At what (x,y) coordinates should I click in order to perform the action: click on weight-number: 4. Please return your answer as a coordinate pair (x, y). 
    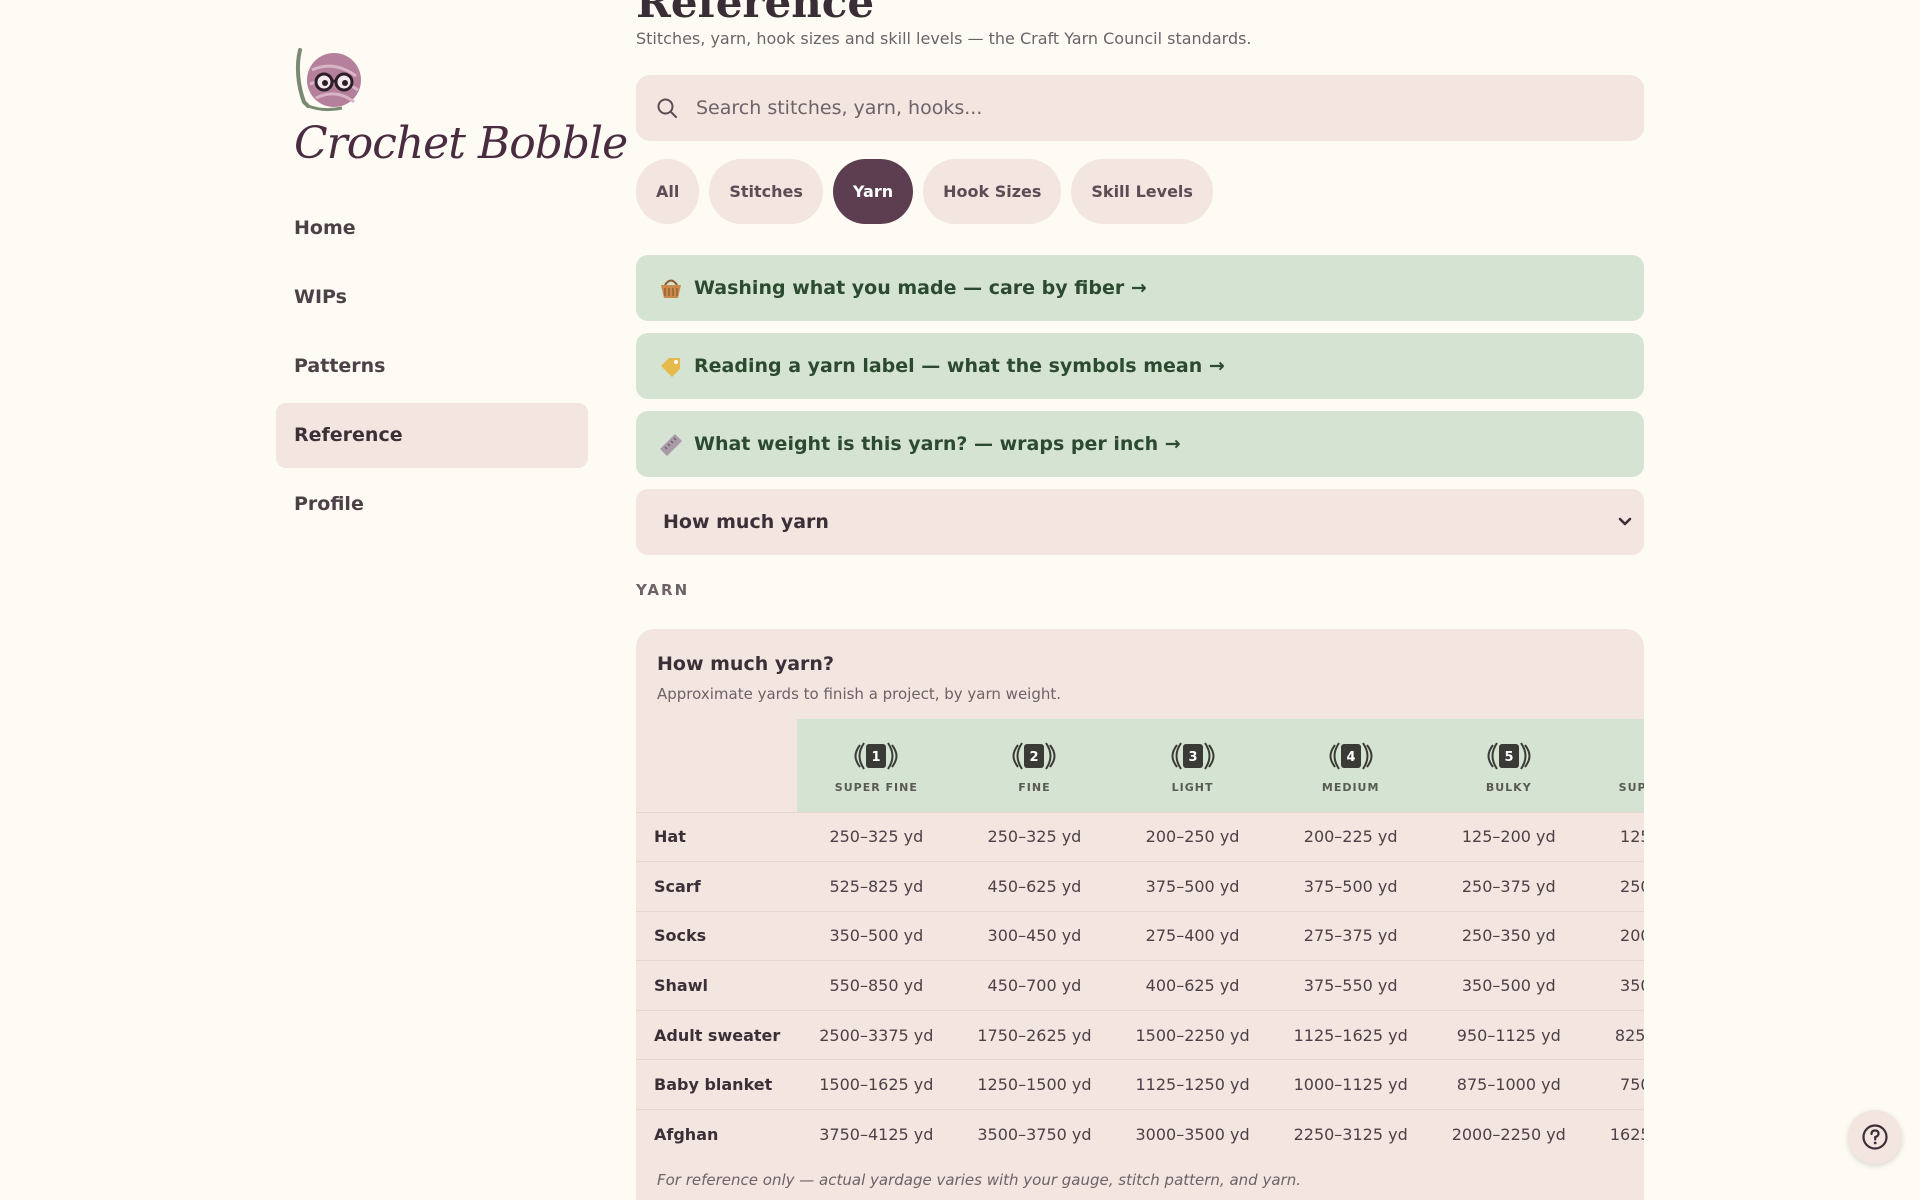
    Looking at the image, I should click on (1350, 757).